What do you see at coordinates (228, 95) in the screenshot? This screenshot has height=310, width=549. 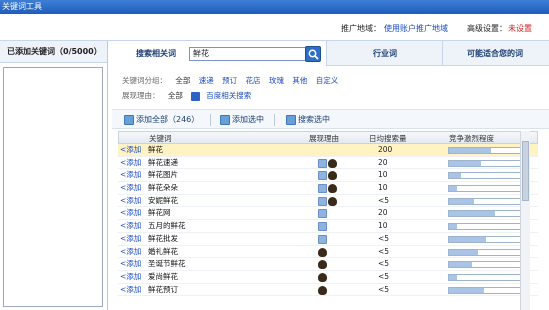 I see `reason-filter-baidu: 百度相关搜索` at bounding box center [228, 95].